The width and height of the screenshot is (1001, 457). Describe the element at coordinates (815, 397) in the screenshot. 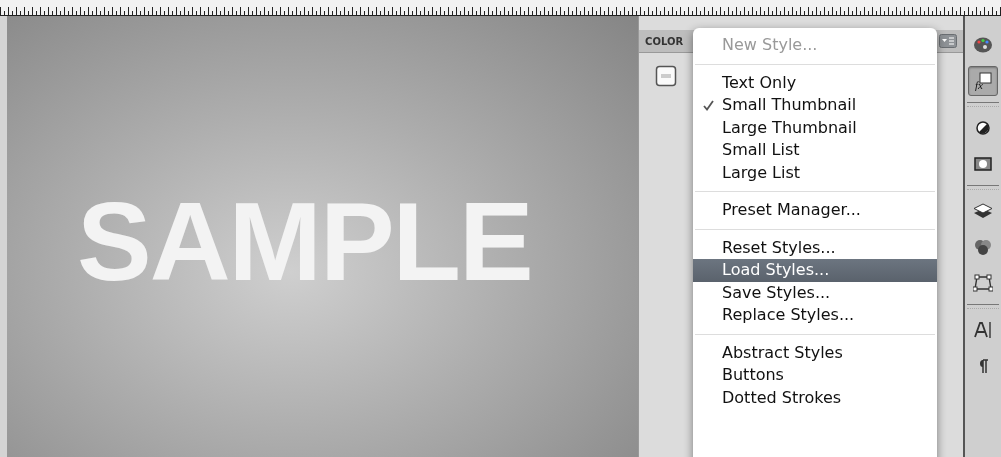

I see `menu-item: Dotted Strokes` at that location.